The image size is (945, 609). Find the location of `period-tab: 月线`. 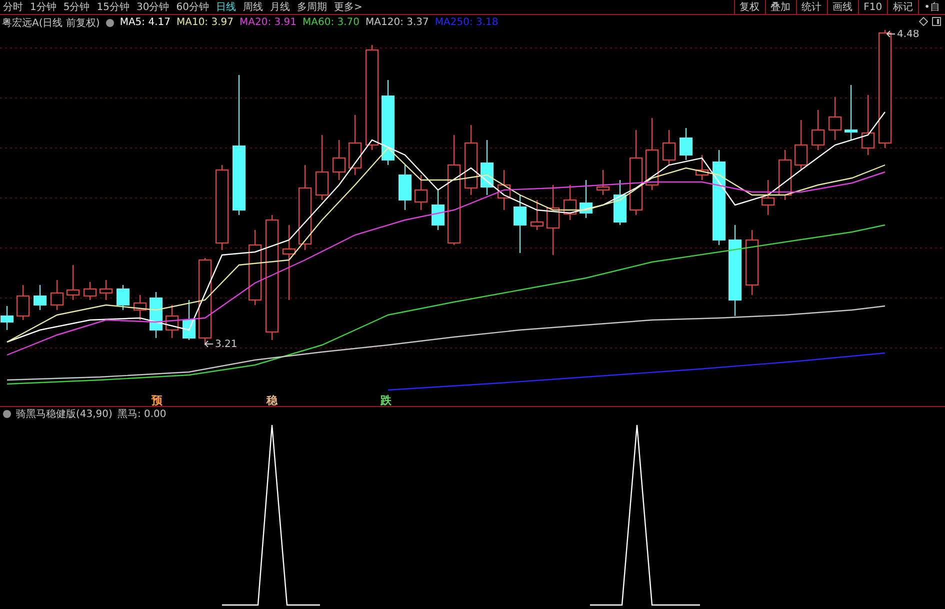

period-tab: 月线 is located at coordinates (280, 7).